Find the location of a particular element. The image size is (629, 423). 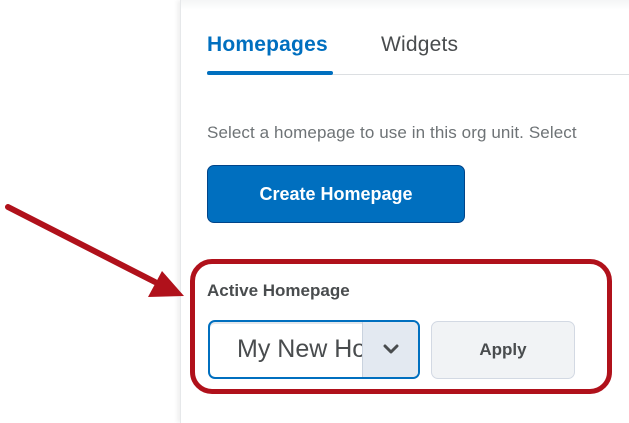

active-homepage-select: My New Homepage is located at coordinates (314, 349).